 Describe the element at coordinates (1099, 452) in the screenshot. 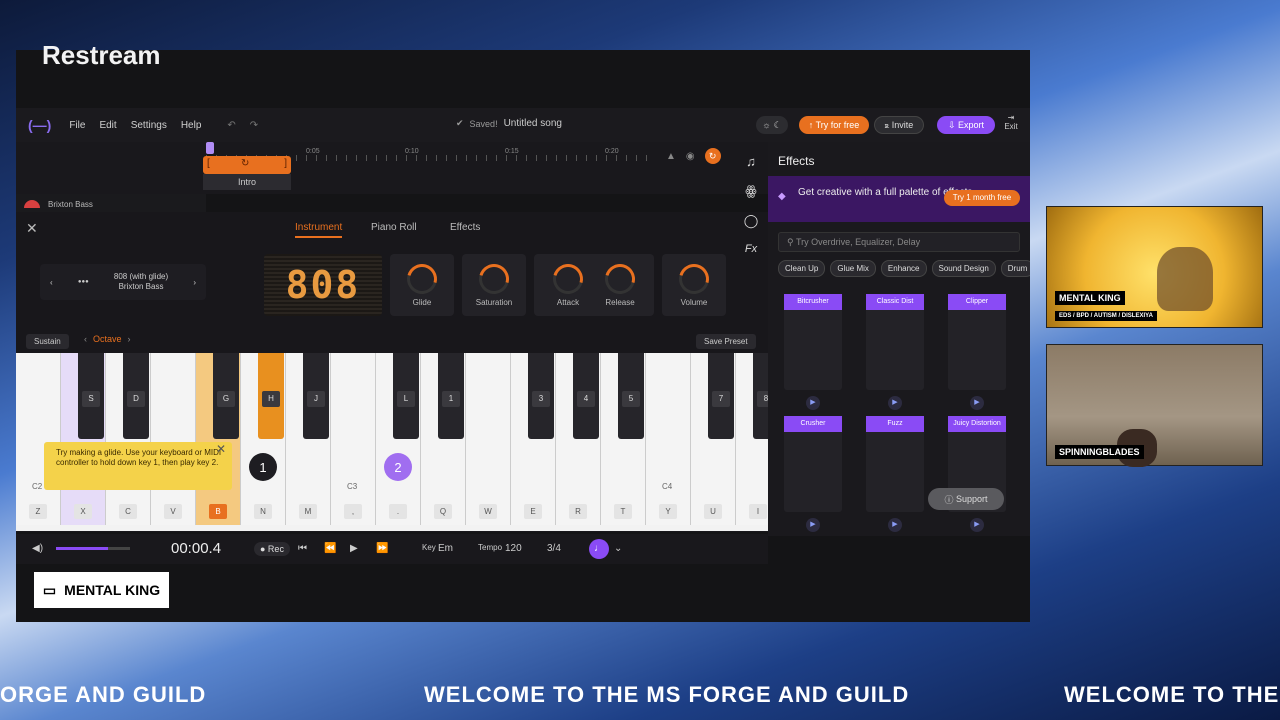

I see `cam-name: SPINNINGBLADES` at that location.